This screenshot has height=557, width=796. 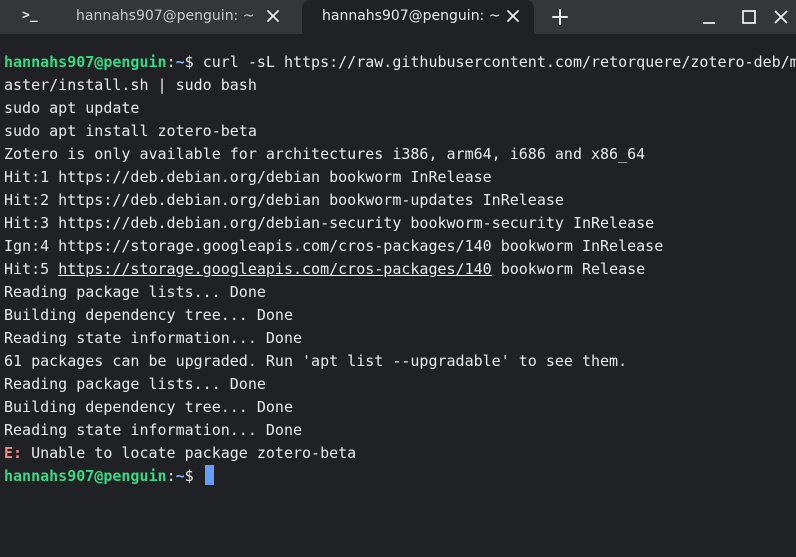 What do you see at coordinates (130, 85) in the screenshot?
I see `command-continuation: aster/install.sh | sudo bash` at bounding box center [130, 85].